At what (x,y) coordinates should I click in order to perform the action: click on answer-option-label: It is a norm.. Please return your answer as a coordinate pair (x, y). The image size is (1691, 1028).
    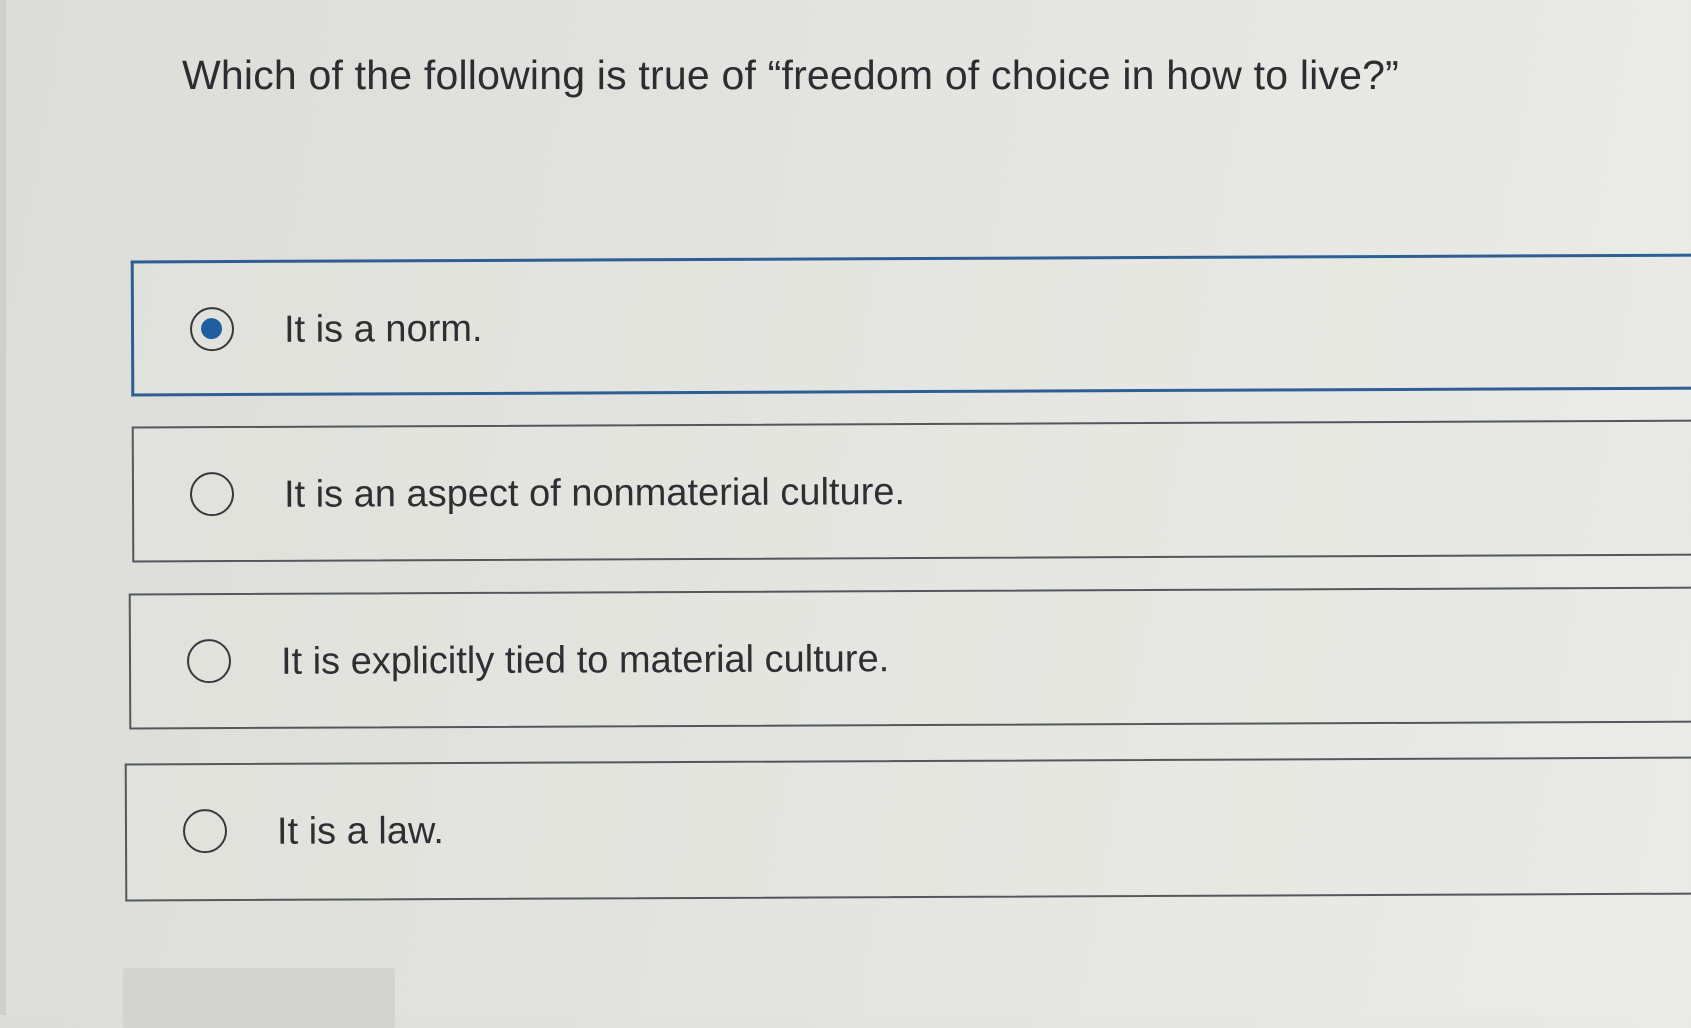
    Looking at the image, I should click on (383, 329).